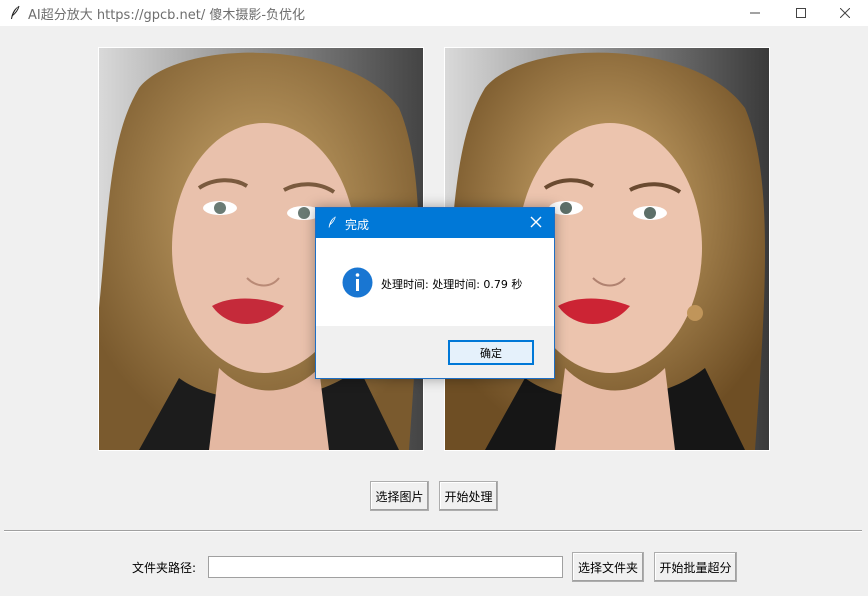 The height and width of the screenshot is (596, 868). I want to click on folder-path-input, so click(385, 567).